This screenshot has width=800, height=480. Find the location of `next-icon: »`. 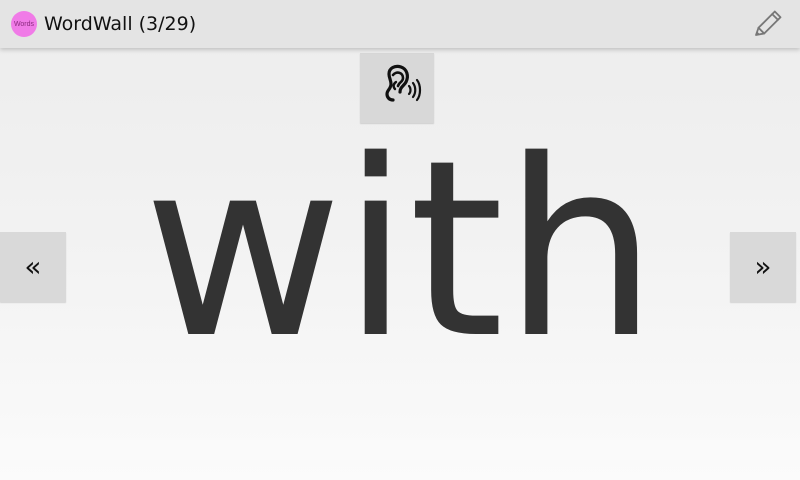

next-icon: » is located at coordinates (763, 266).